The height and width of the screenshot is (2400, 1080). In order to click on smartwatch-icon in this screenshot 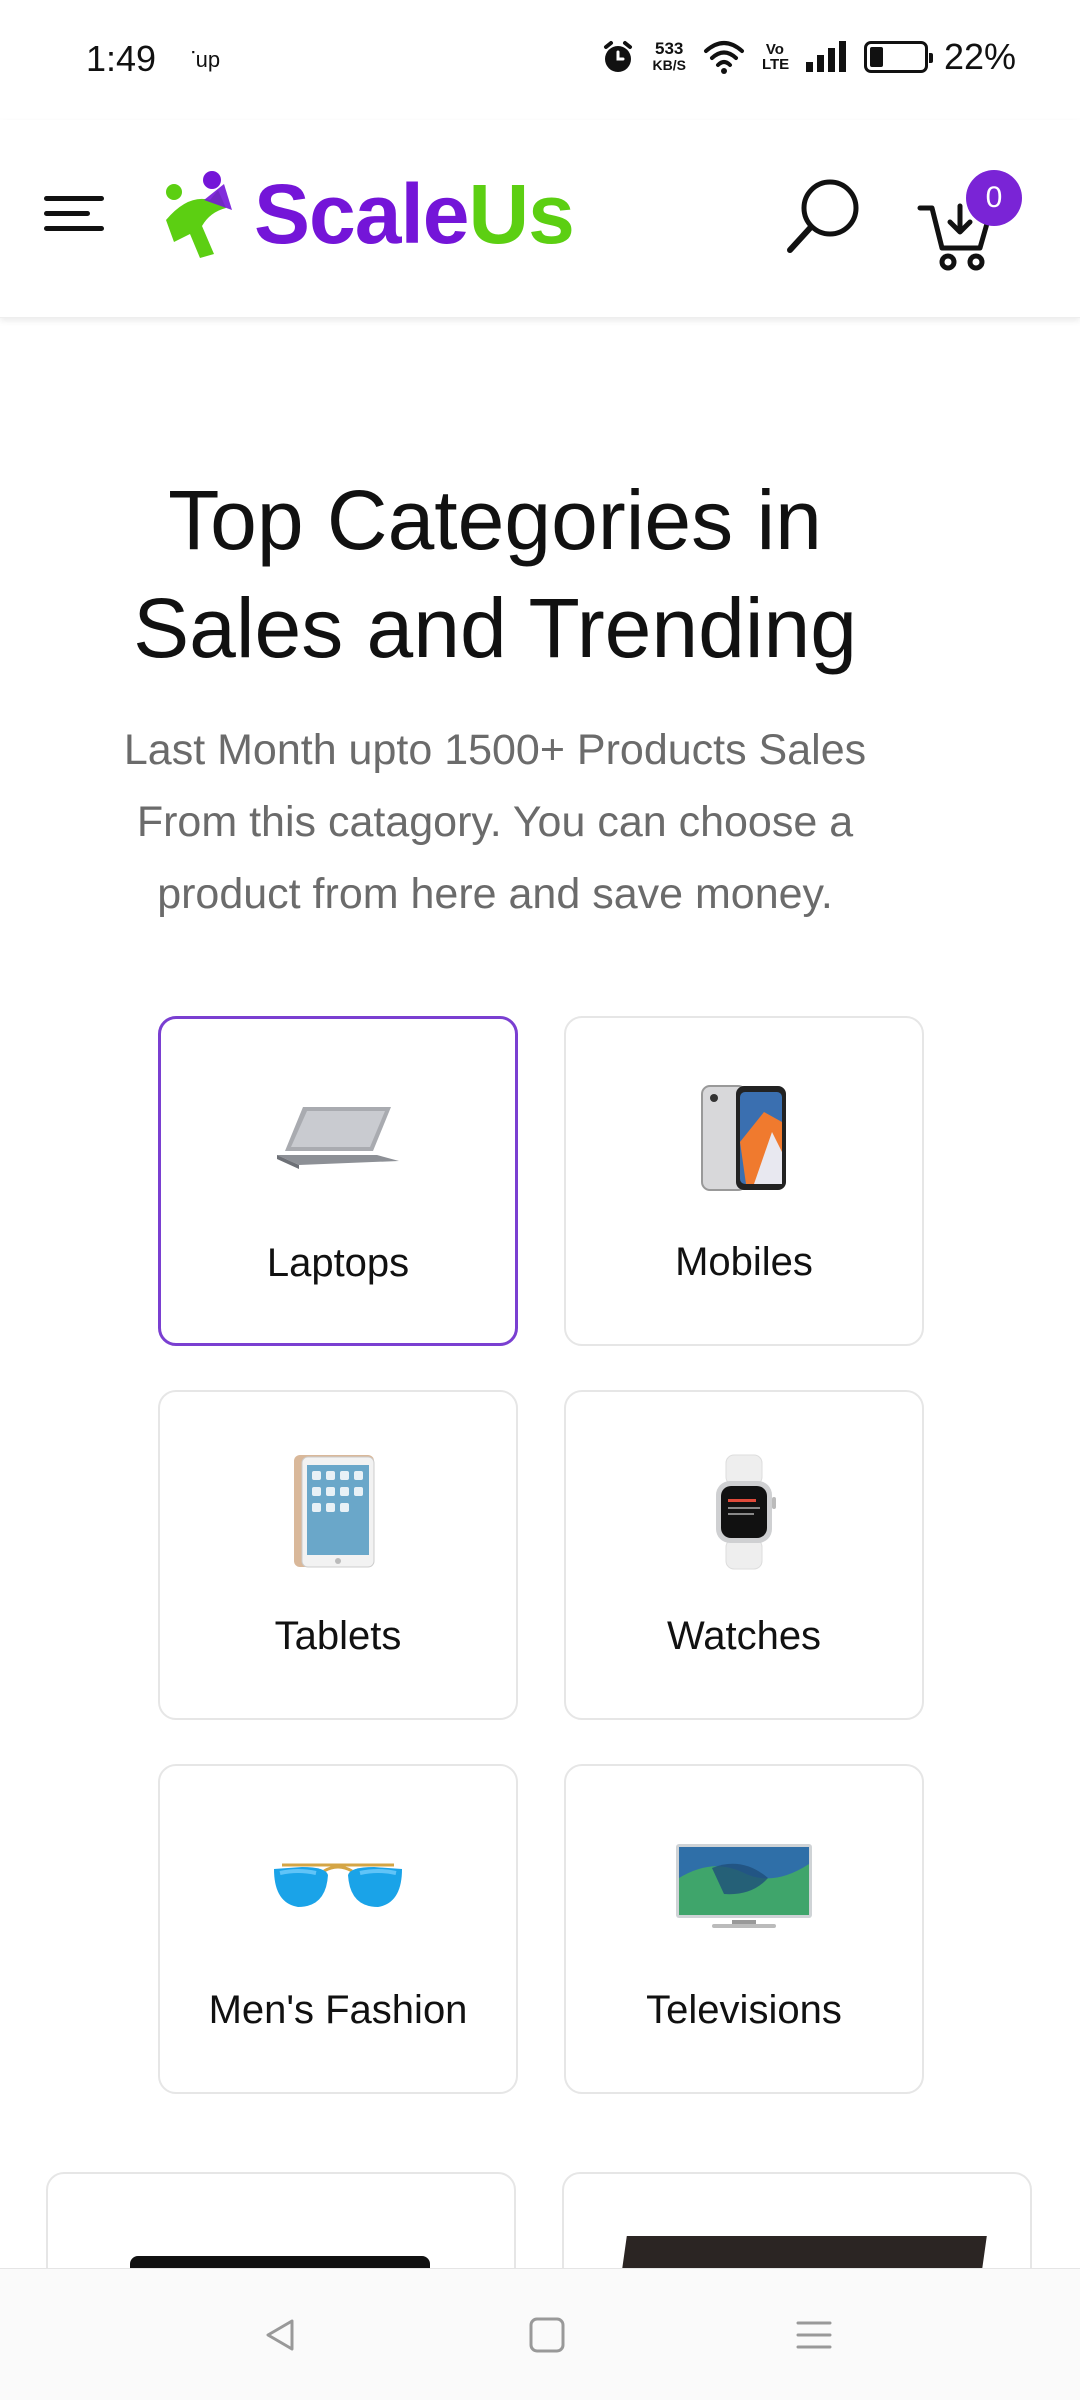, I will do `click(746, 1512)`.